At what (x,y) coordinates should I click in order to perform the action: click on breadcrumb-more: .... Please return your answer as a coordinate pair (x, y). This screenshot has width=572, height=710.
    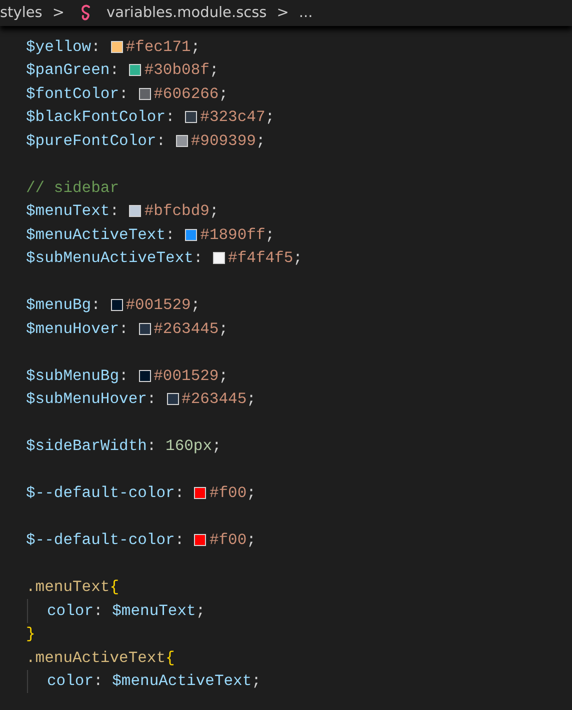
    Looking at the image, I should click on (305, 13).